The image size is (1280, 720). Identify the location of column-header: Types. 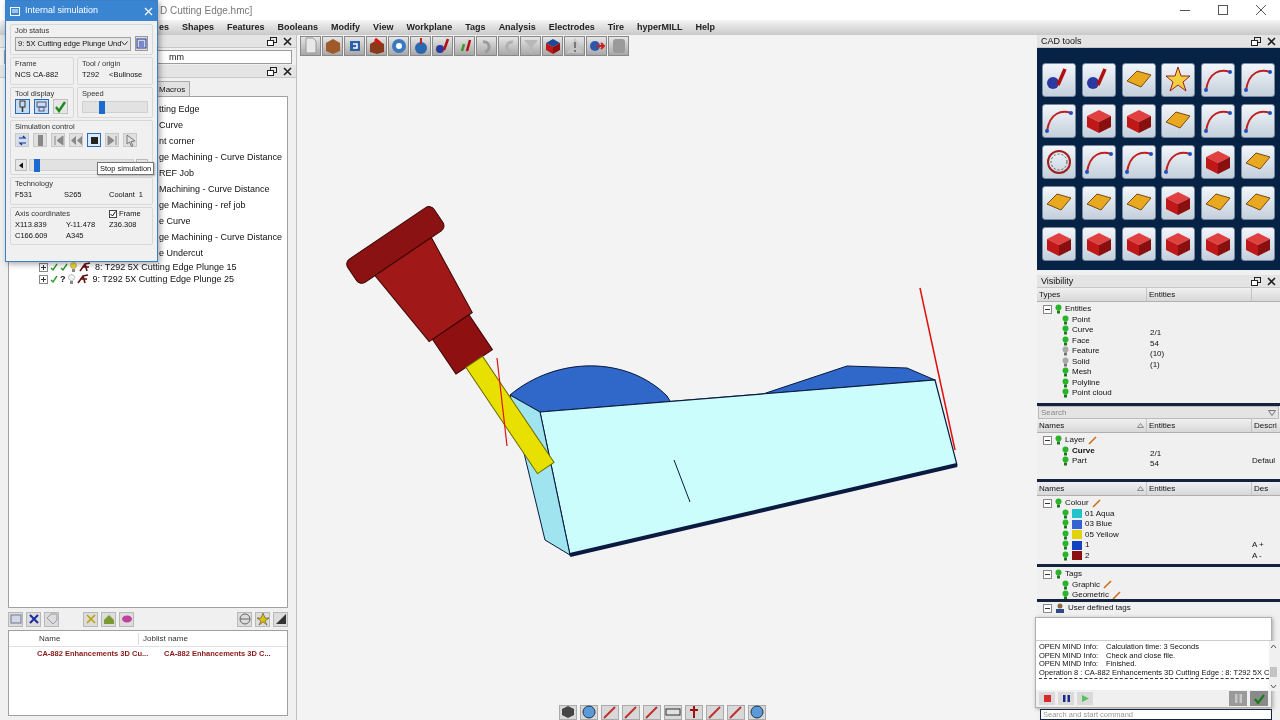
(1050, 294).